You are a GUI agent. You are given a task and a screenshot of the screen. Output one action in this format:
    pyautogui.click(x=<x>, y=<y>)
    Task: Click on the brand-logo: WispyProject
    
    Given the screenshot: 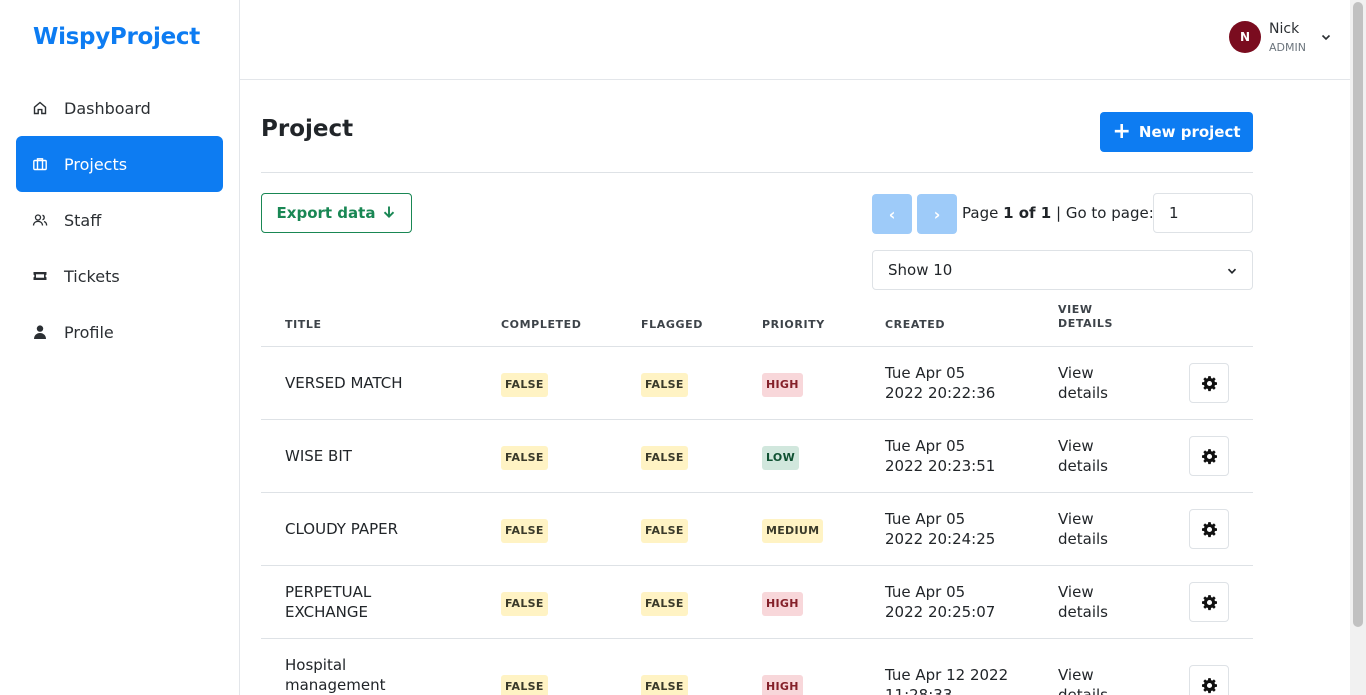 What is the action you would take?
    pyautogui.click(x=116, y=37)
    